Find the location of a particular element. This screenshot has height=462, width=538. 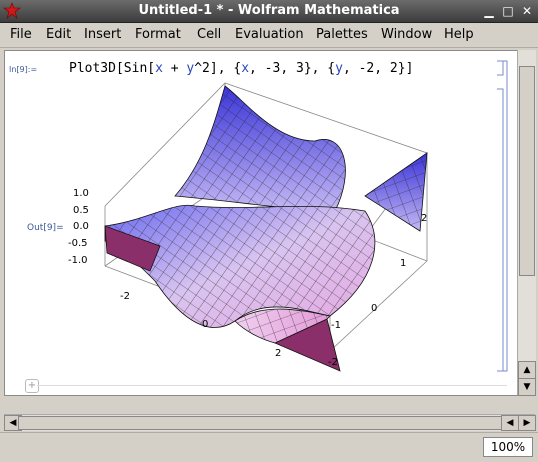

input-label: In[9]:= is located at coordinates (23, 69).